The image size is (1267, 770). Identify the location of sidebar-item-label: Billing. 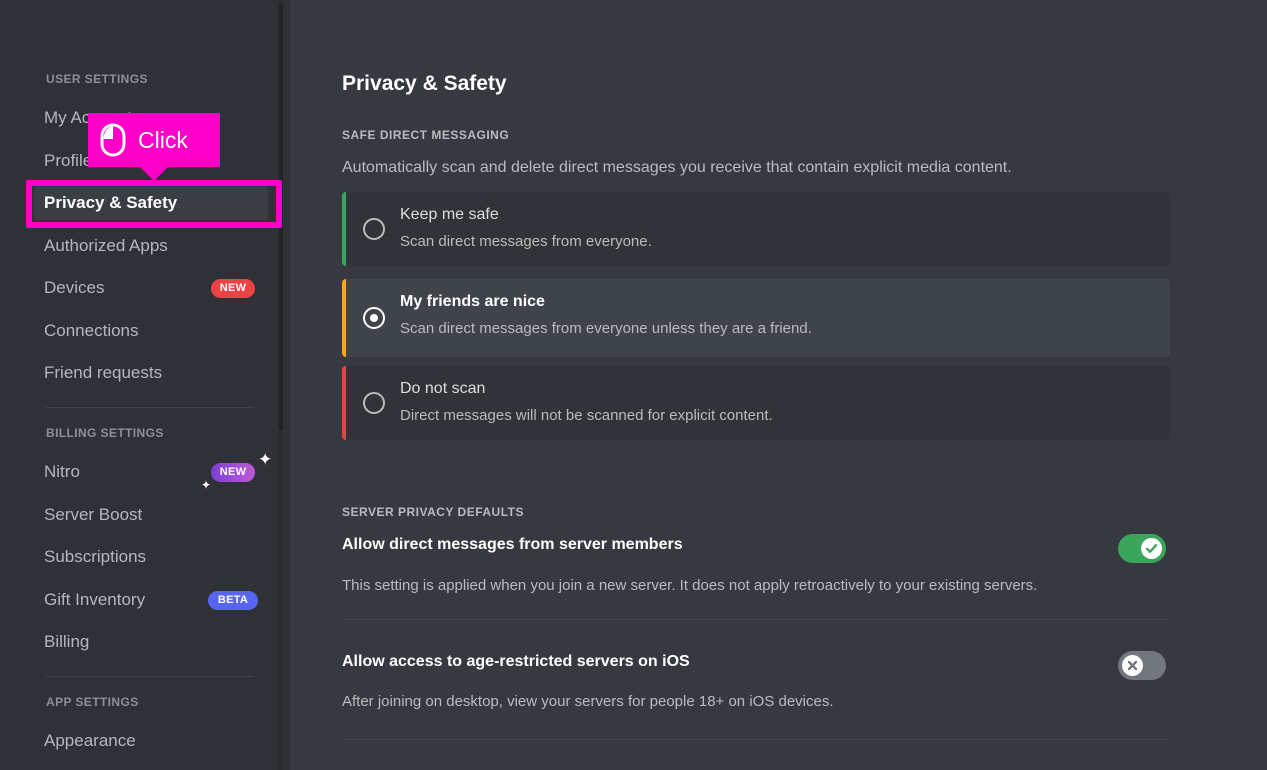
(67, 641).